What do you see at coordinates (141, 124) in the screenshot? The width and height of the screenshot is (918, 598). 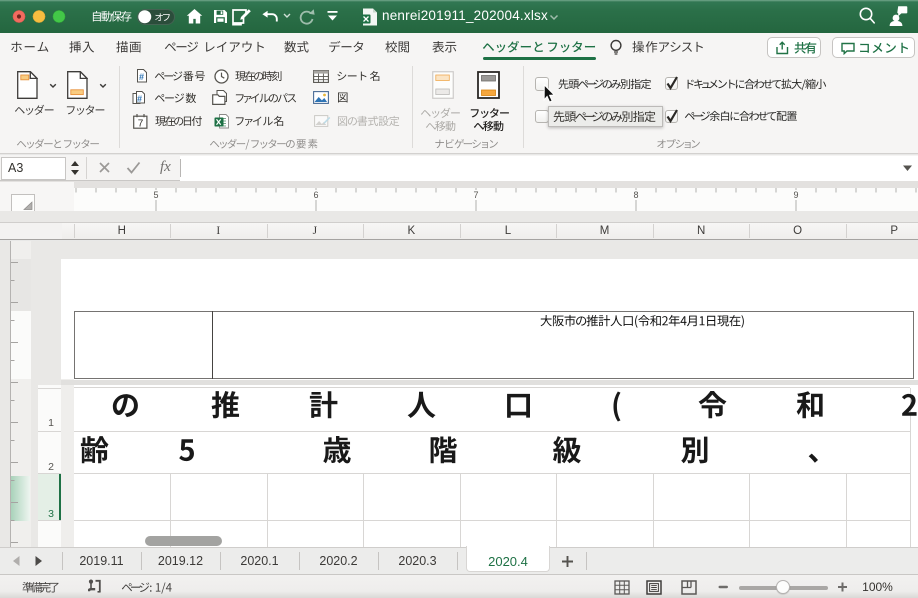 I see `svg-text: 7` at bounding box center [141, 124].